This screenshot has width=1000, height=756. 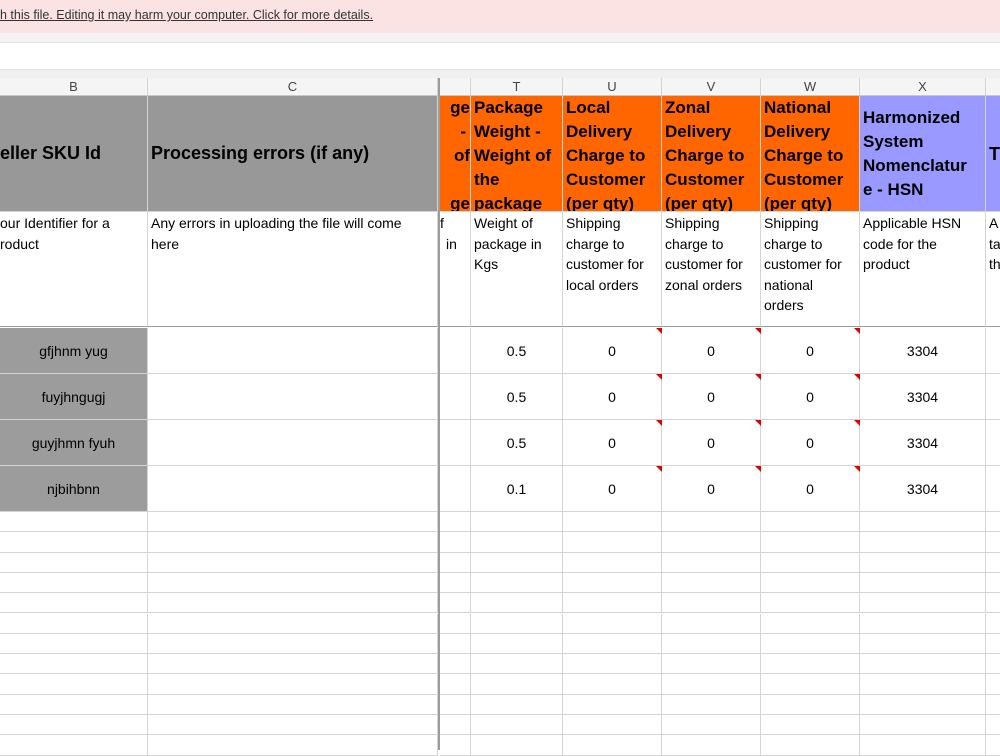 What do you see at coordinates (455, 269) in the screenshot?
I see `description-column-s-partial: f in` at bounding box center [455, 269].